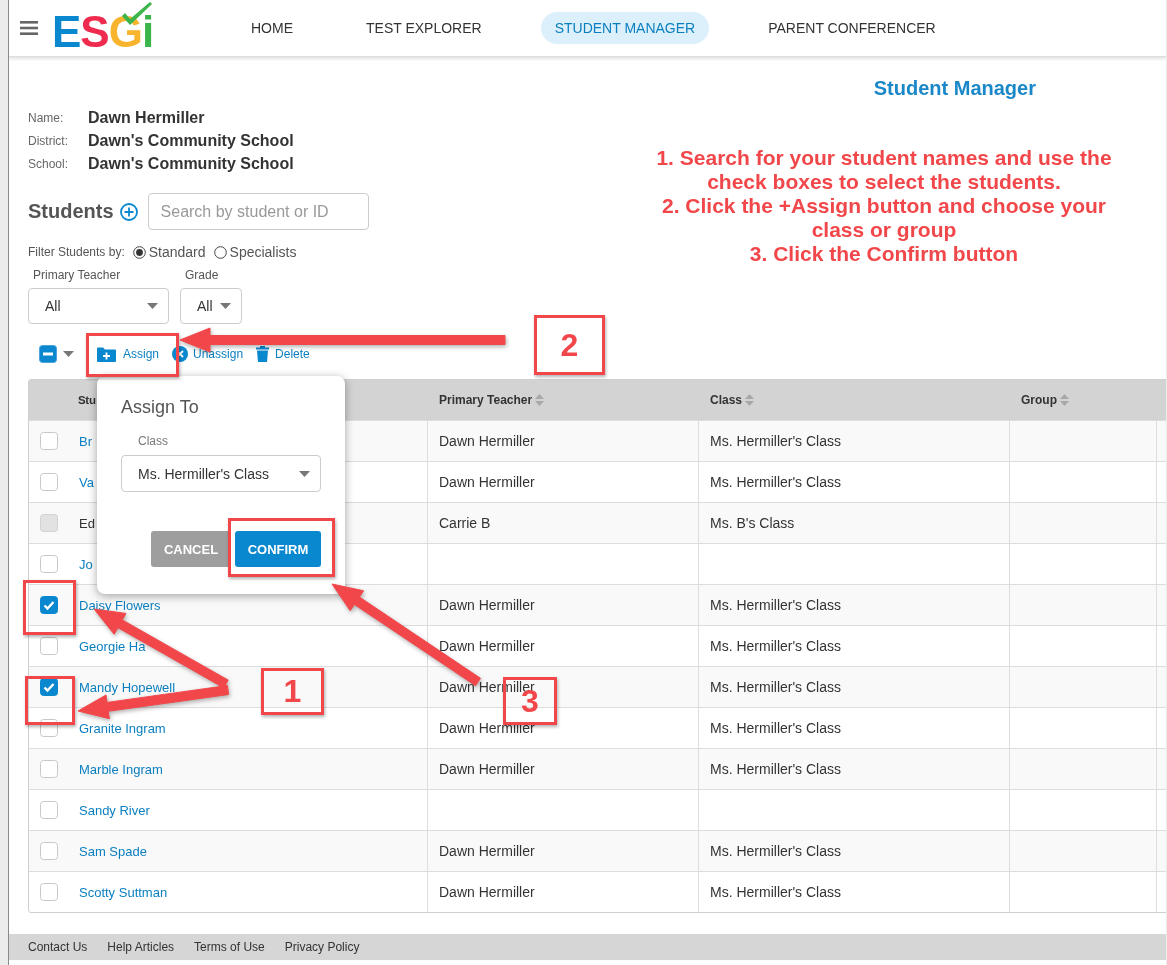 This screenshot has height=965, width=1167. Describe the element at coordinates (49, 164) in the screenshot. I see `field-label: School:` at that location.